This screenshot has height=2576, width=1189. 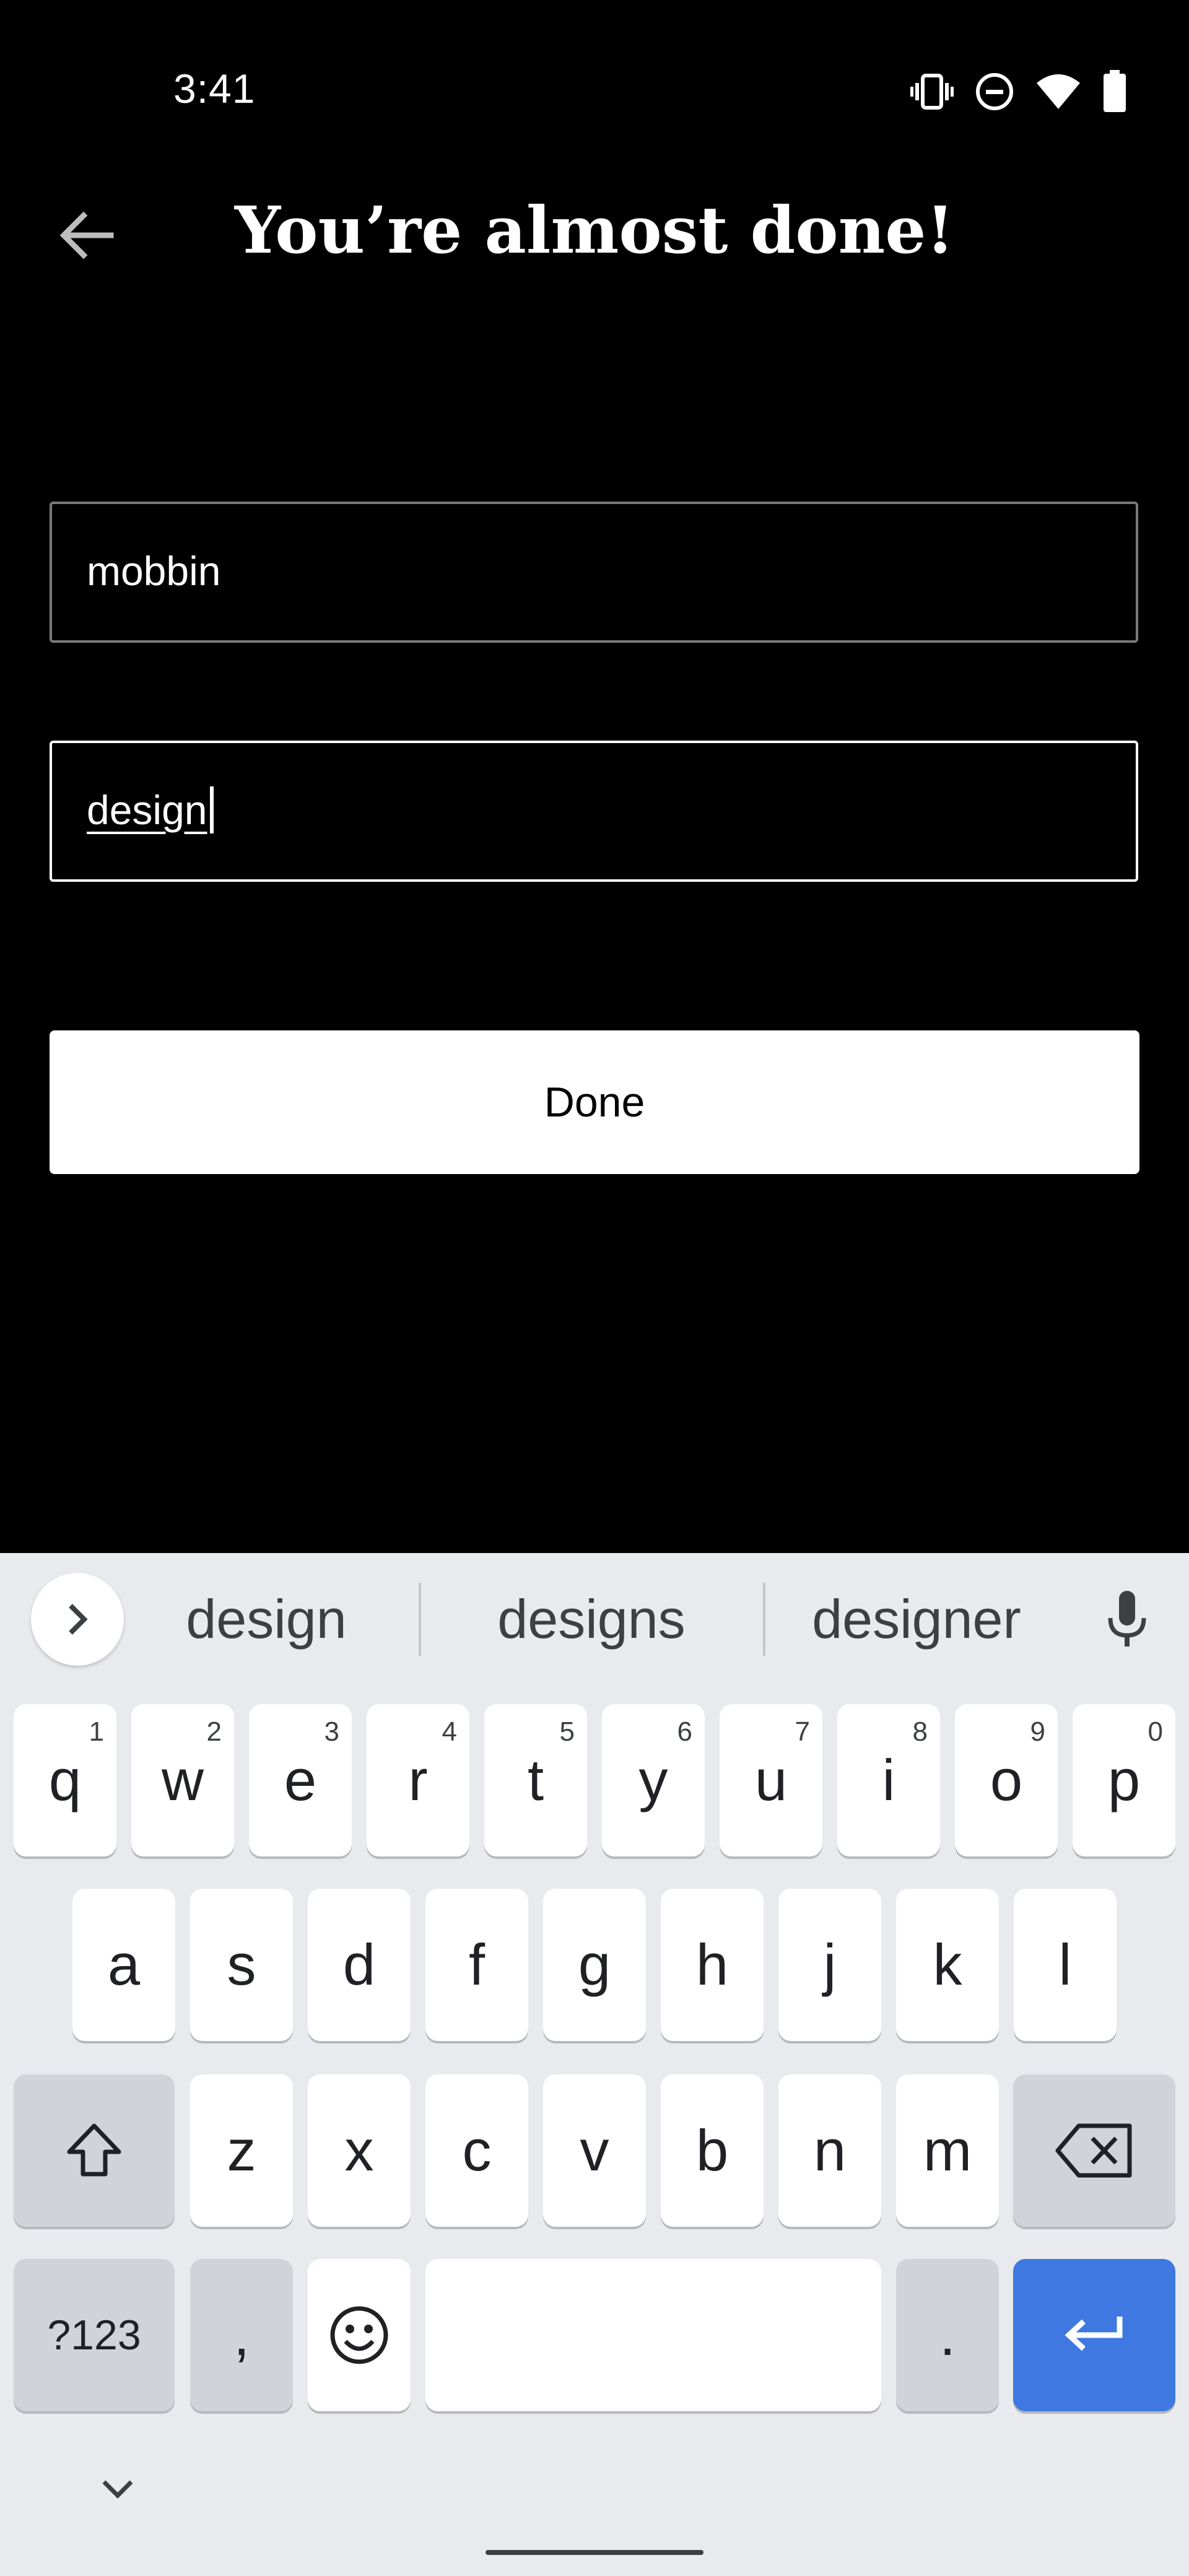 What do you see at coordinates (94, 2335) in the screenshot?
I see `symbols-key: ?123` at bounding box center [94, 2335].